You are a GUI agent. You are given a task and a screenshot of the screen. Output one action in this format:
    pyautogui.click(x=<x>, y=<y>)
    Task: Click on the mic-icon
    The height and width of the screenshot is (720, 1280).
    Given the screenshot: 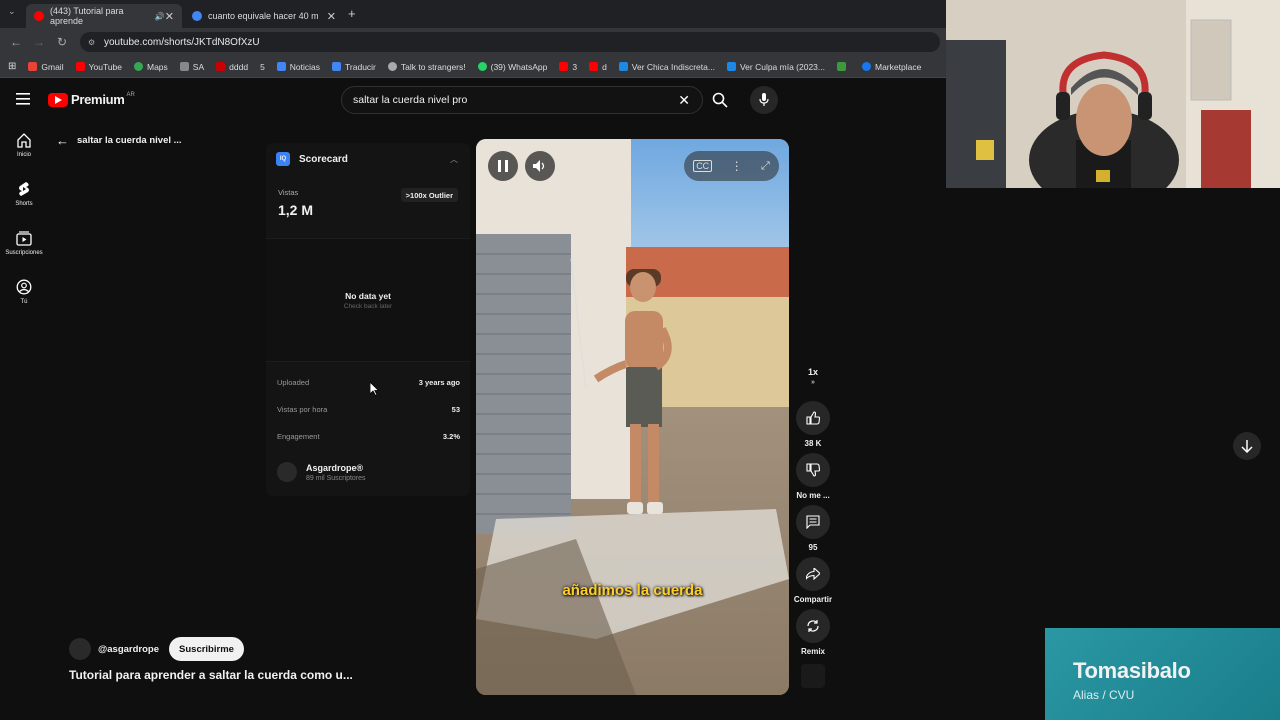 What is the action you would take?
    pyautogui.click(x=764, y=99)
    